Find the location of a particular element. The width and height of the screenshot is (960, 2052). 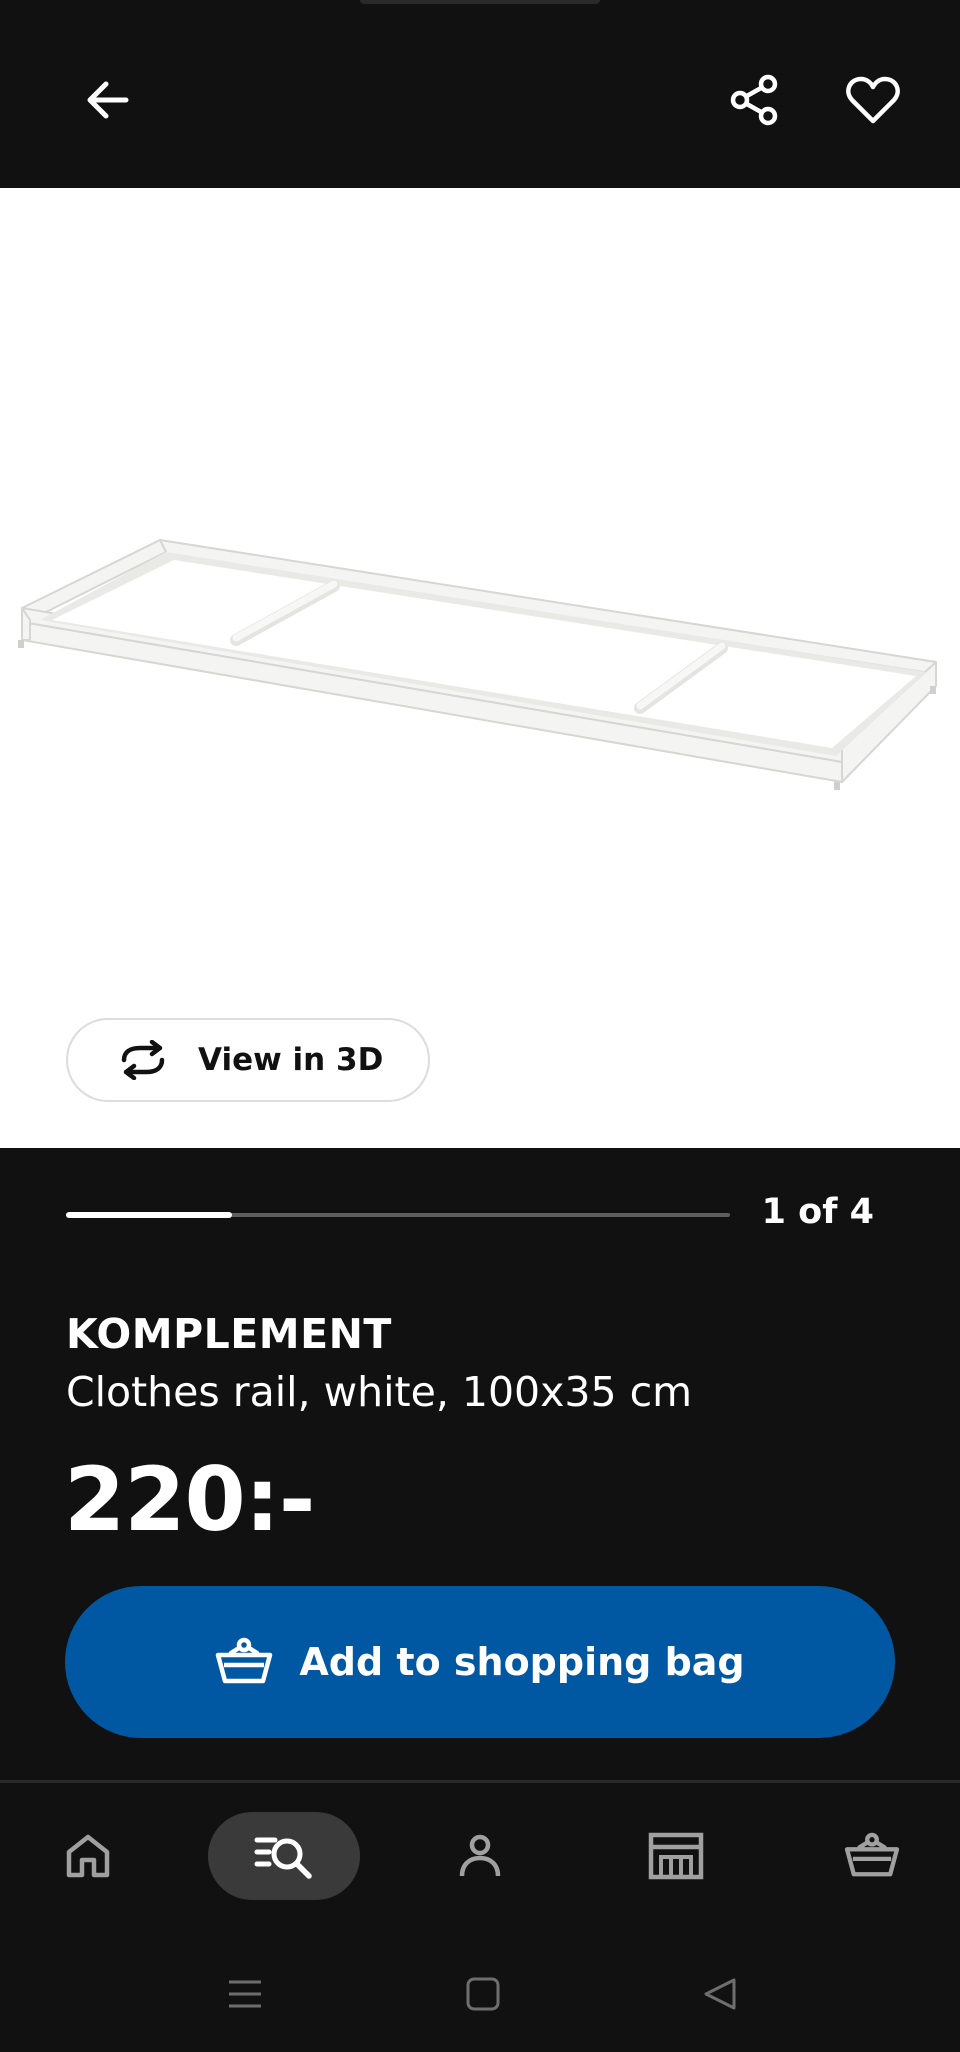

add-to-shopping-bag-button: Add to shopping bag is located at coordinates (480, 1662).